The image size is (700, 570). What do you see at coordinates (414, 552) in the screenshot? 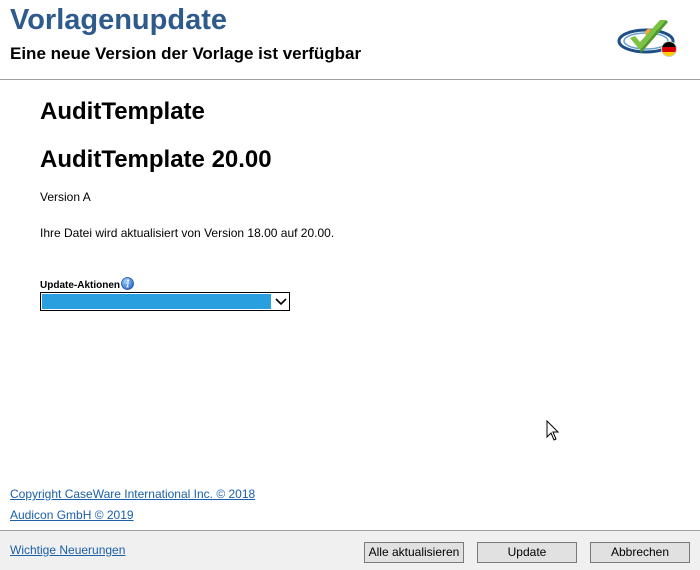
I see `update-all-button: Alle aktualisieren` at bounding box center [414, 552].